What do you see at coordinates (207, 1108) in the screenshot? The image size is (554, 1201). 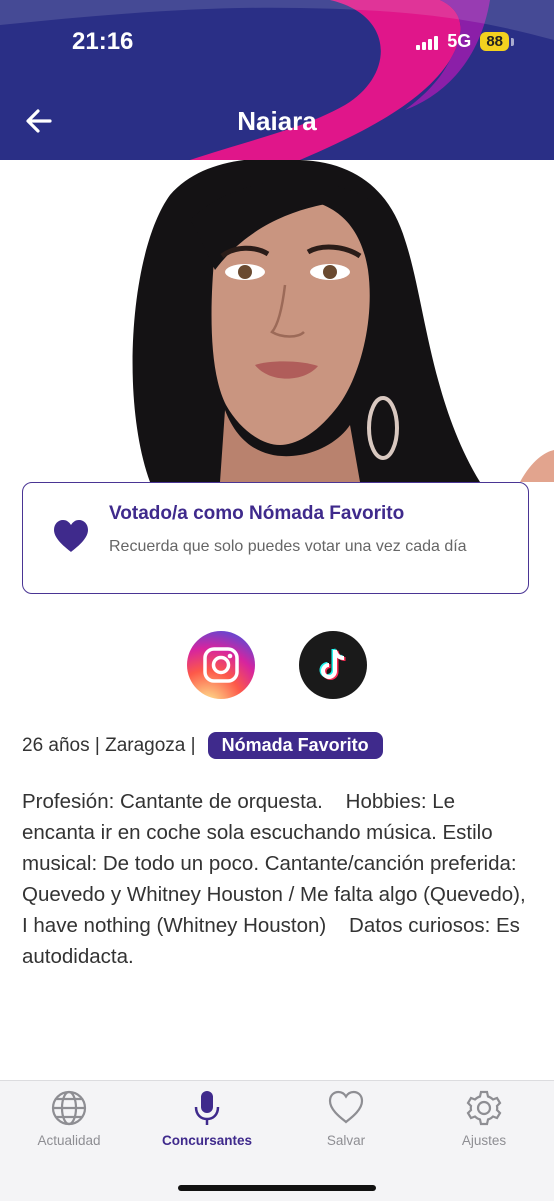 I see `microphone-icon` at bounding box center [207, 1108].